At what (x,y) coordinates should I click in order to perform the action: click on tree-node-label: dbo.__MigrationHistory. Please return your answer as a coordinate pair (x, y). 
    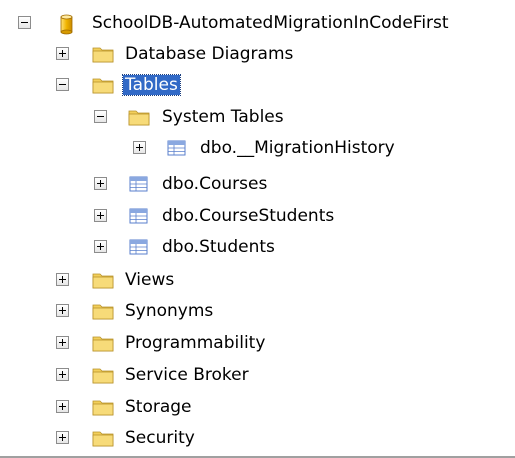
    Looking at the image, I should click on (297, 148).